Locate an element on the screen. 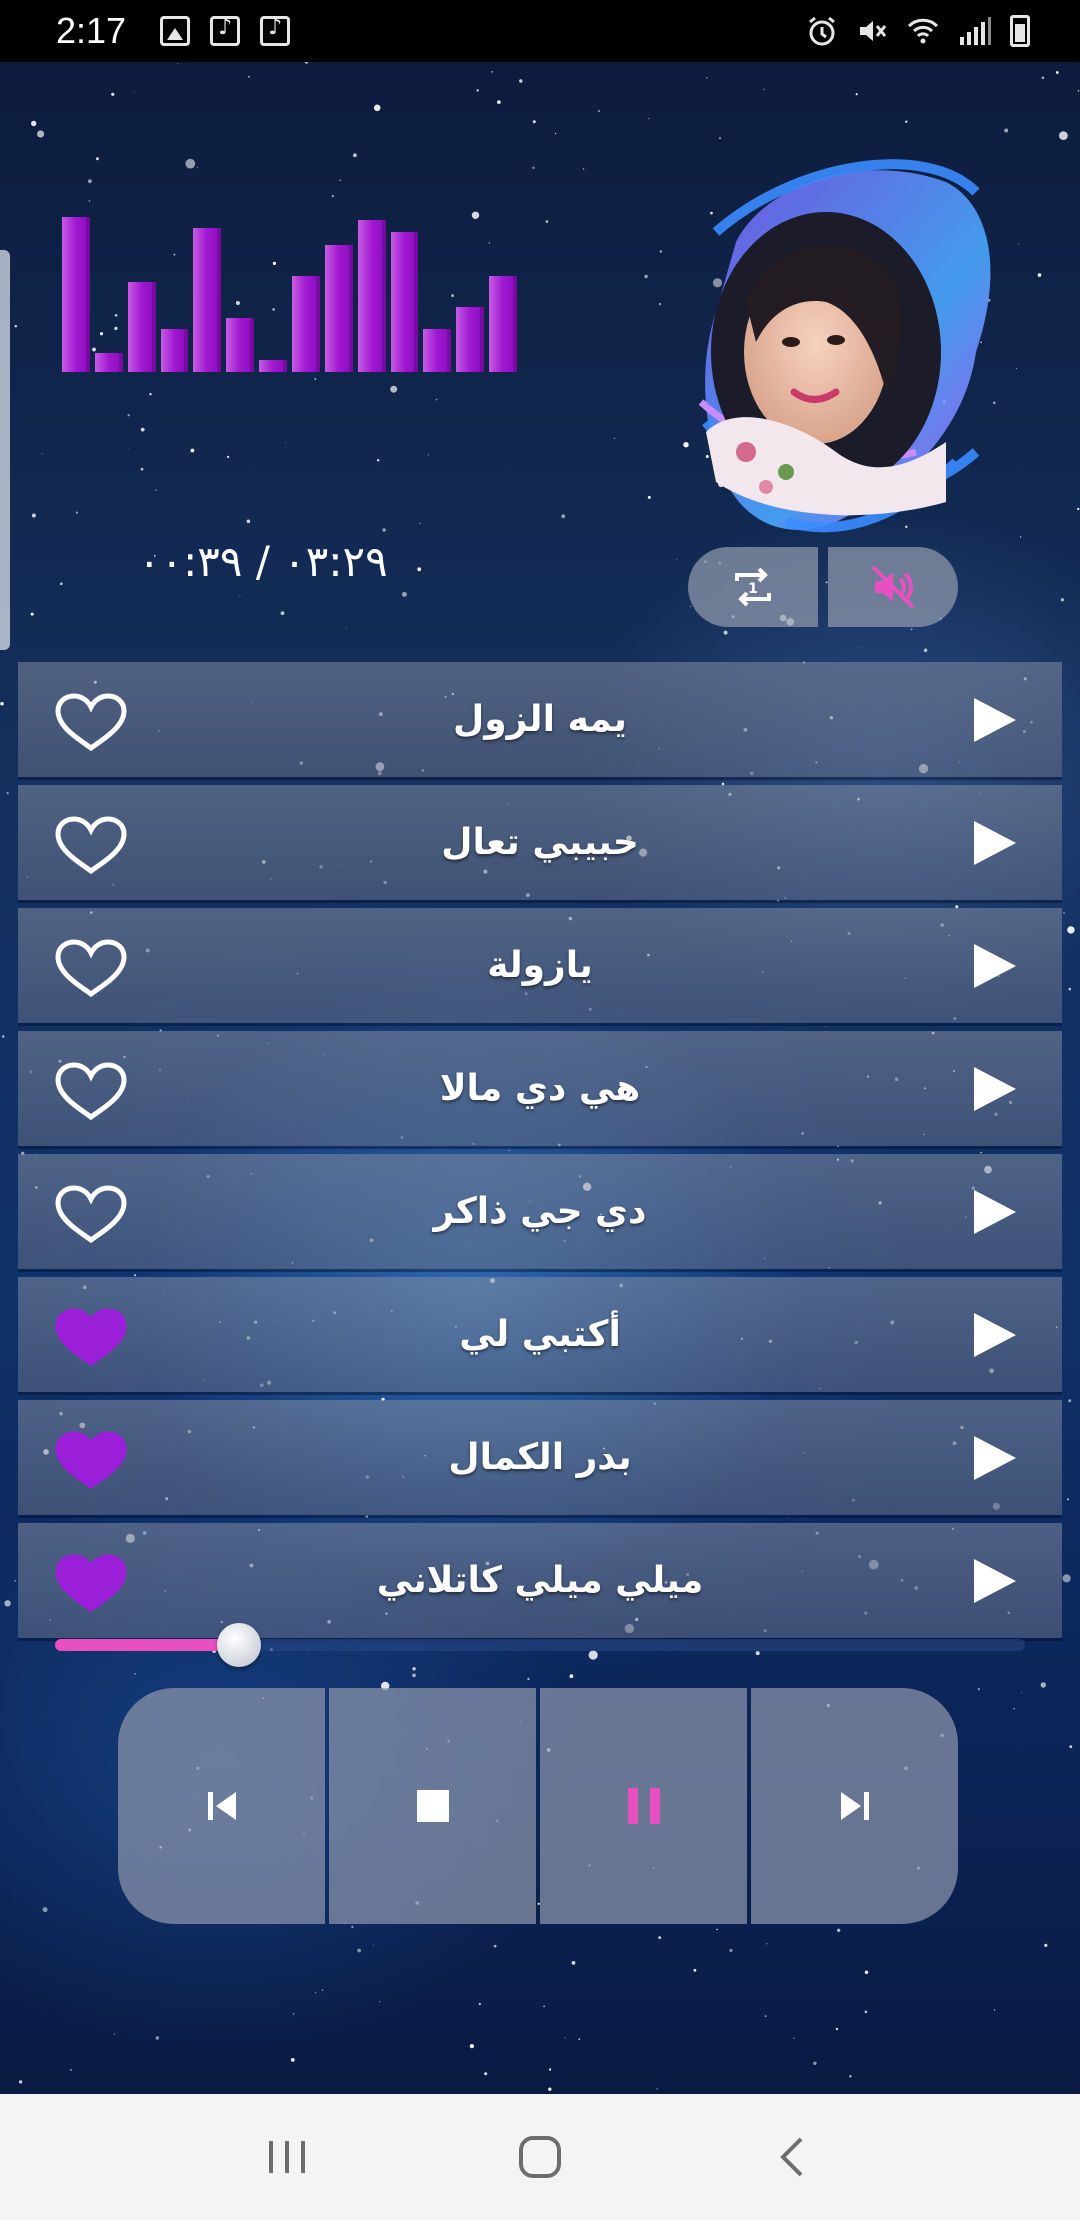 This screenshot has height=2220, width=1080. song-row: دي جي ذاكر is located at coordinates (540, 1211).